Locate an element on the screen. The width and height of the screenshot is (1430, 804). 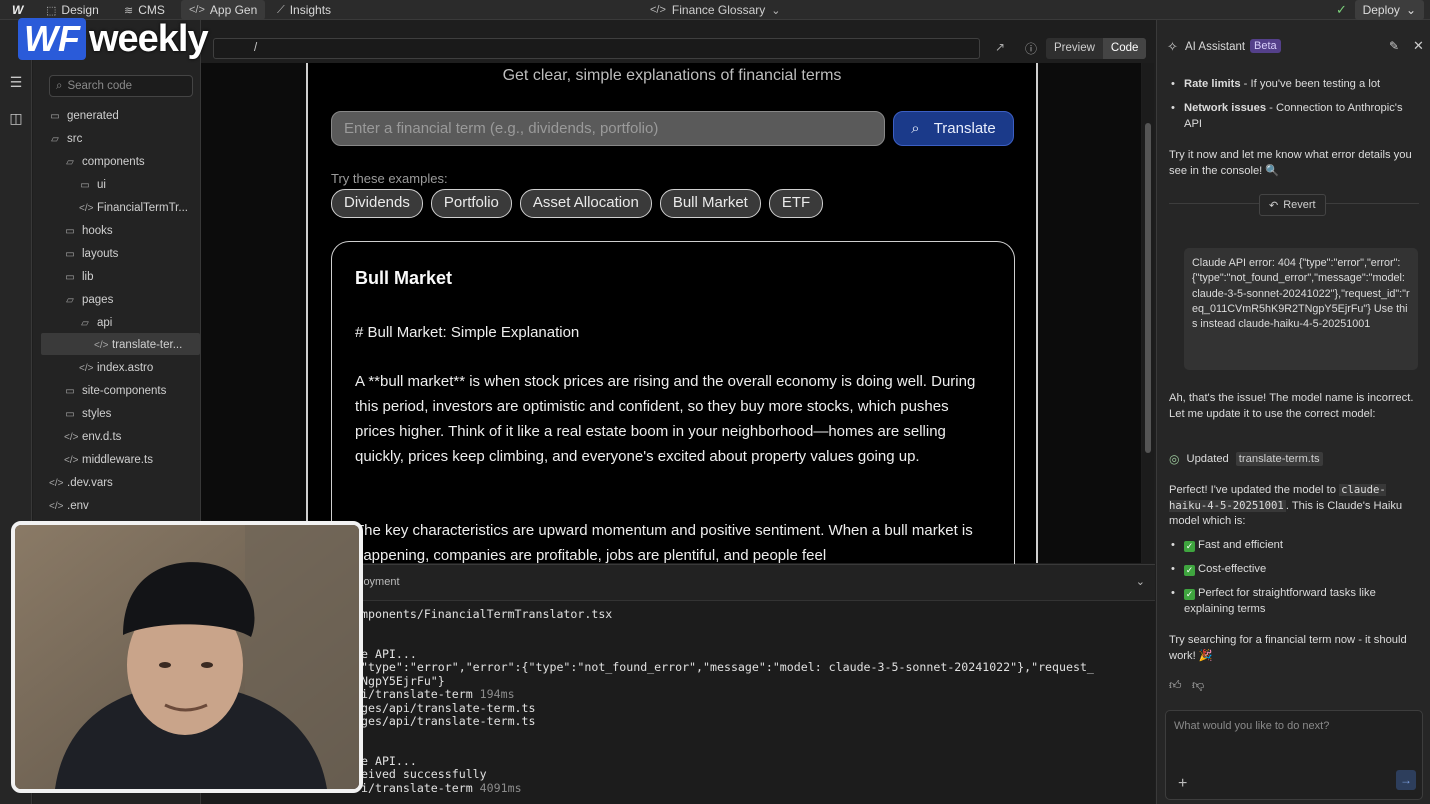
tree-folder-site-components: ▭ site-components is located at coordinates (115, 391).